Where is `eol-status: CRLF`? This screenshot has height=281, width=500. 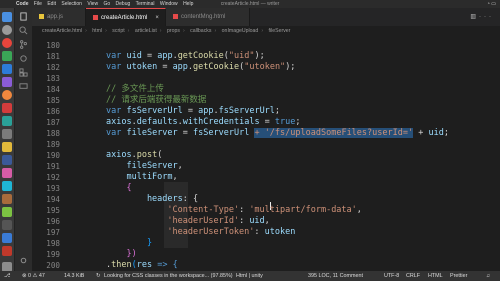
eol-status: CRLF is located at coordinates (413, 276).